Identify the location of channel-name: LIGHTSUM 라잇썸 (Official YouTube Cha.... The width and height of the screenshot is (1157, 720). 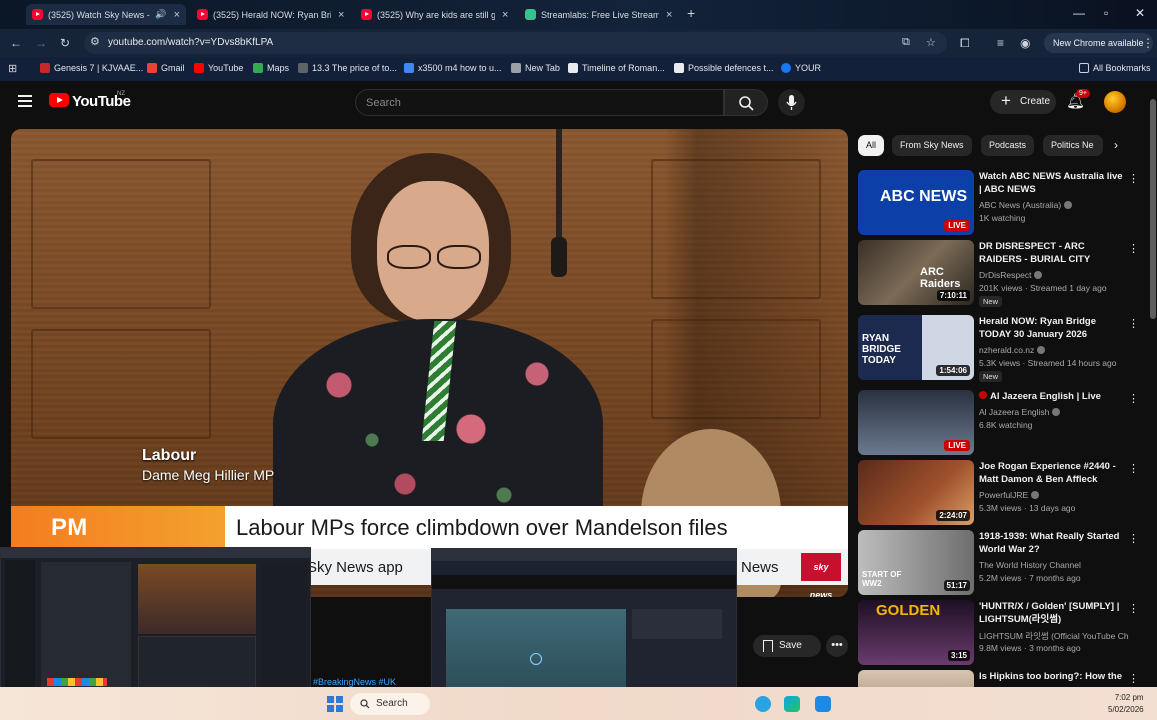
(1054, 636).